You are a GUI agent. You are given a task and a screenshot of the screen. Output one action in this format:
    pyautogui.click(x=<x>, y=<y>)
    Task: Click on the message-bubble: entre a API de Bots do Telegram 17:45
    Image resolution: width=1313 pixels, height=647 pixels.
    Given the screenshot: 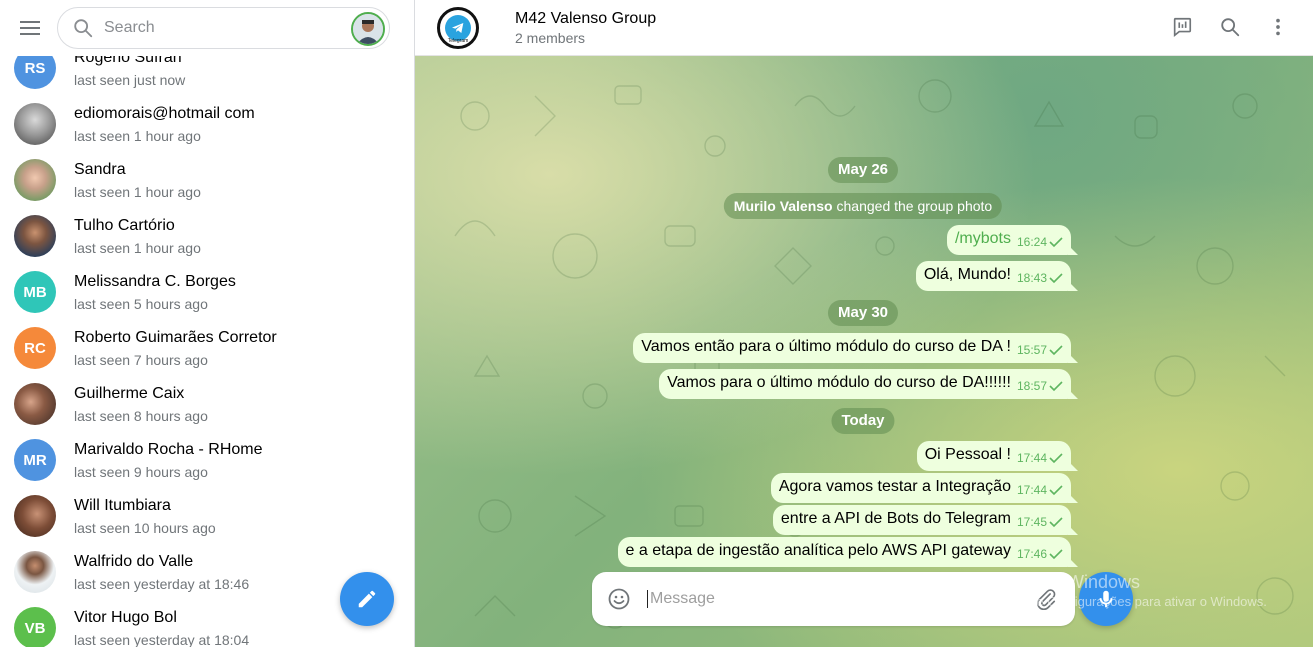 What is the action you would take?
    pyautogui.click(x=921, y=520)
    